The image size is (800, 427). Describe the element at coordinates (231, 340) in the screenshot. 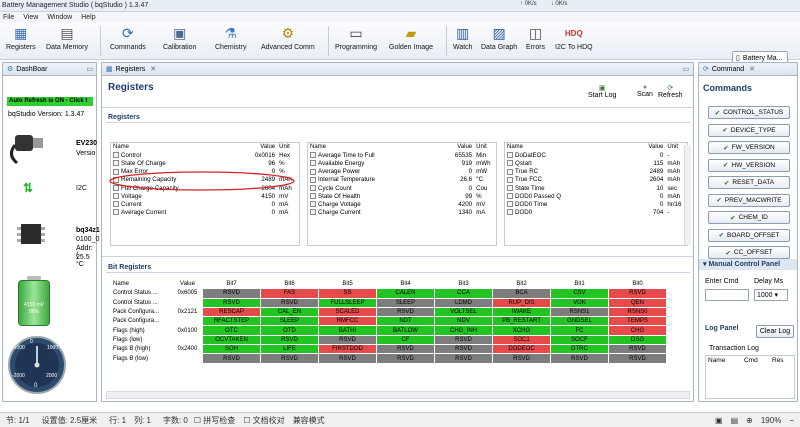

I see `bit-cell: OCVTAKEN` at that location.